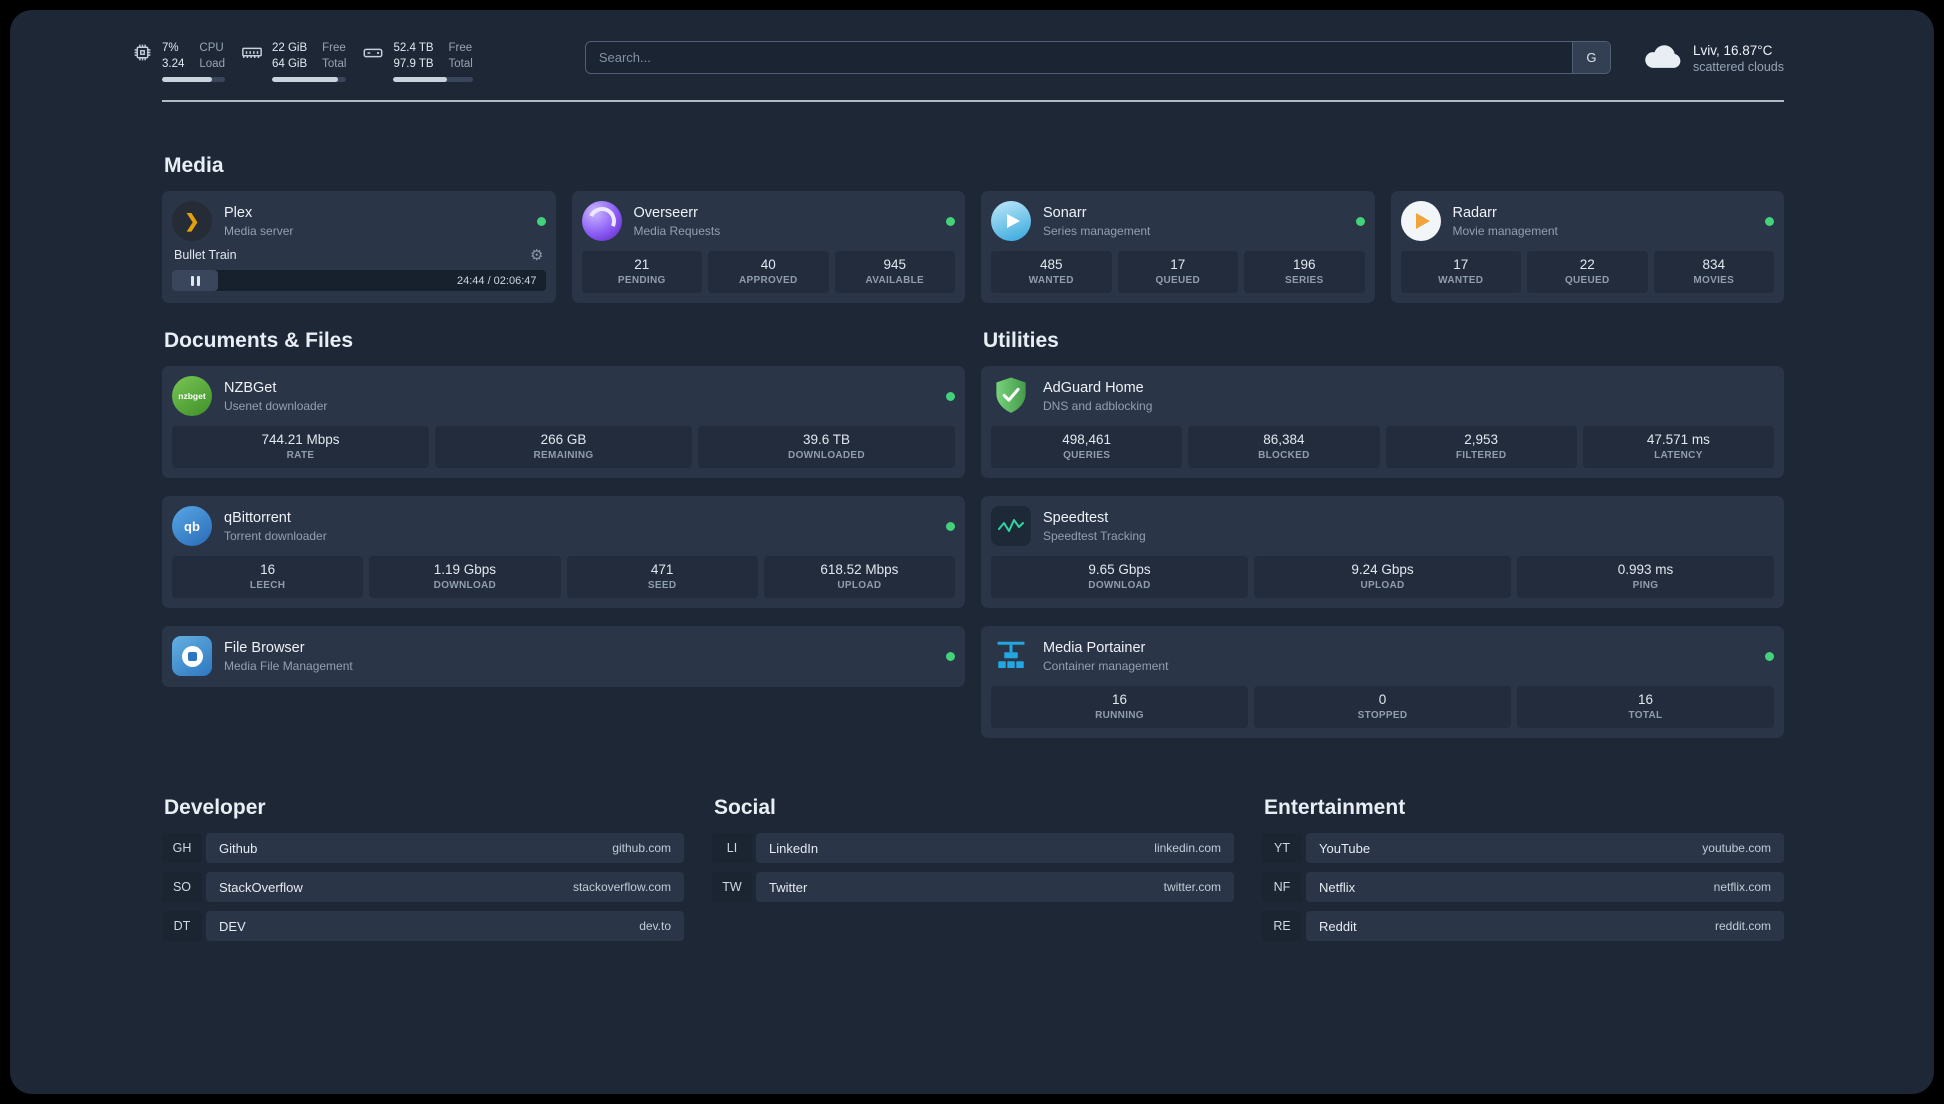 Image resolution: width=1944 pixels, height=1104 pixels. I want to click on speedtest-waveform-icon, so click(1011, 526).